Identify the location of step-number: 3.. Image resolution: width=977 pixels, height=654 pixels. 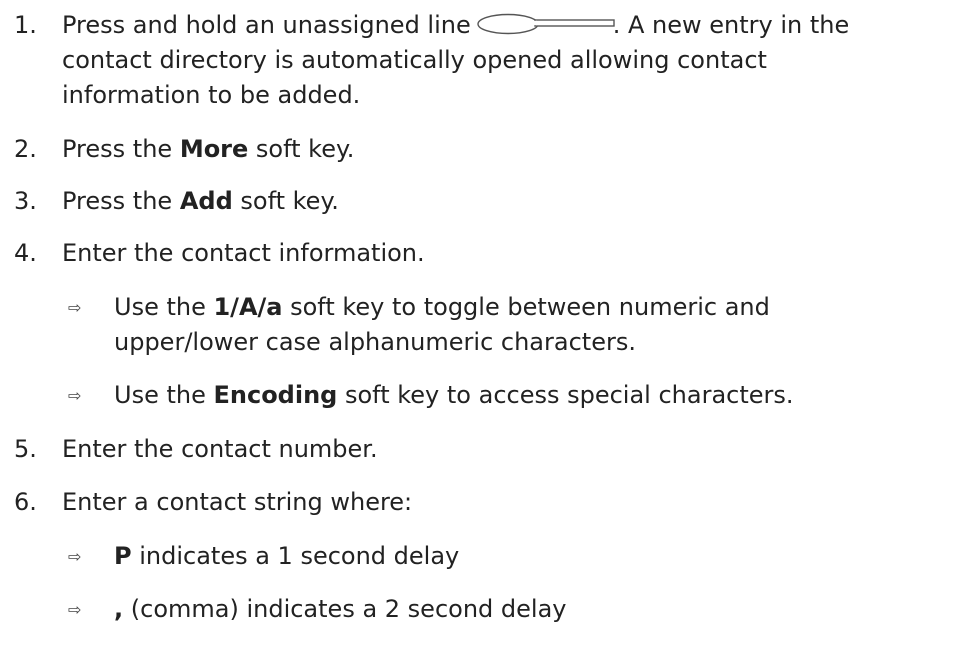
(25, 201).